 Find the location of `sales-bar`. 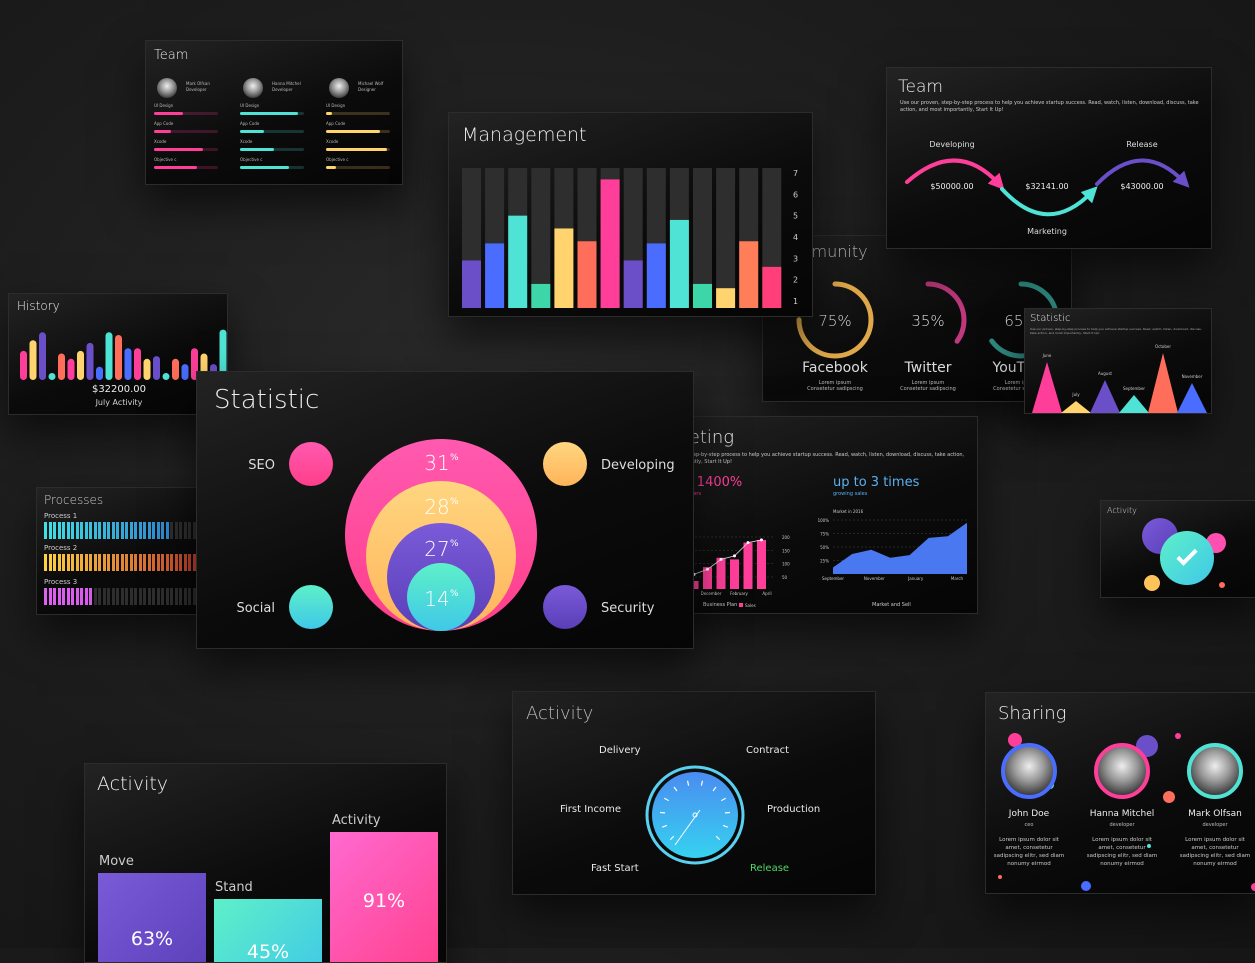

sales-bar is located at coordinates (761, 564).